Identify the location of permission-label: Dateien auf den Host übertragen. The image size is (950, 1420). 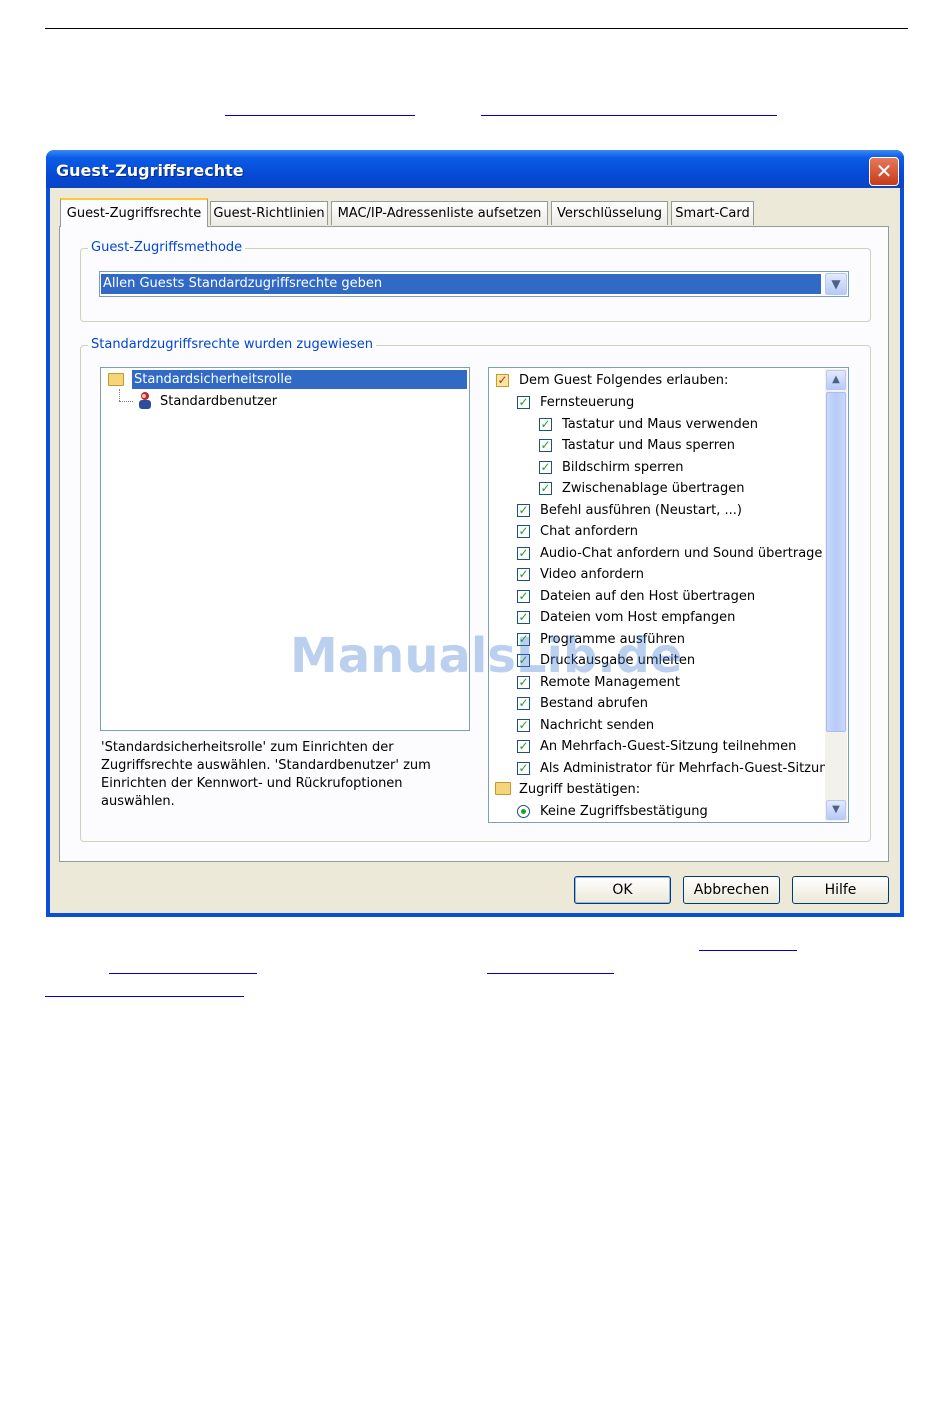
(647, 596).